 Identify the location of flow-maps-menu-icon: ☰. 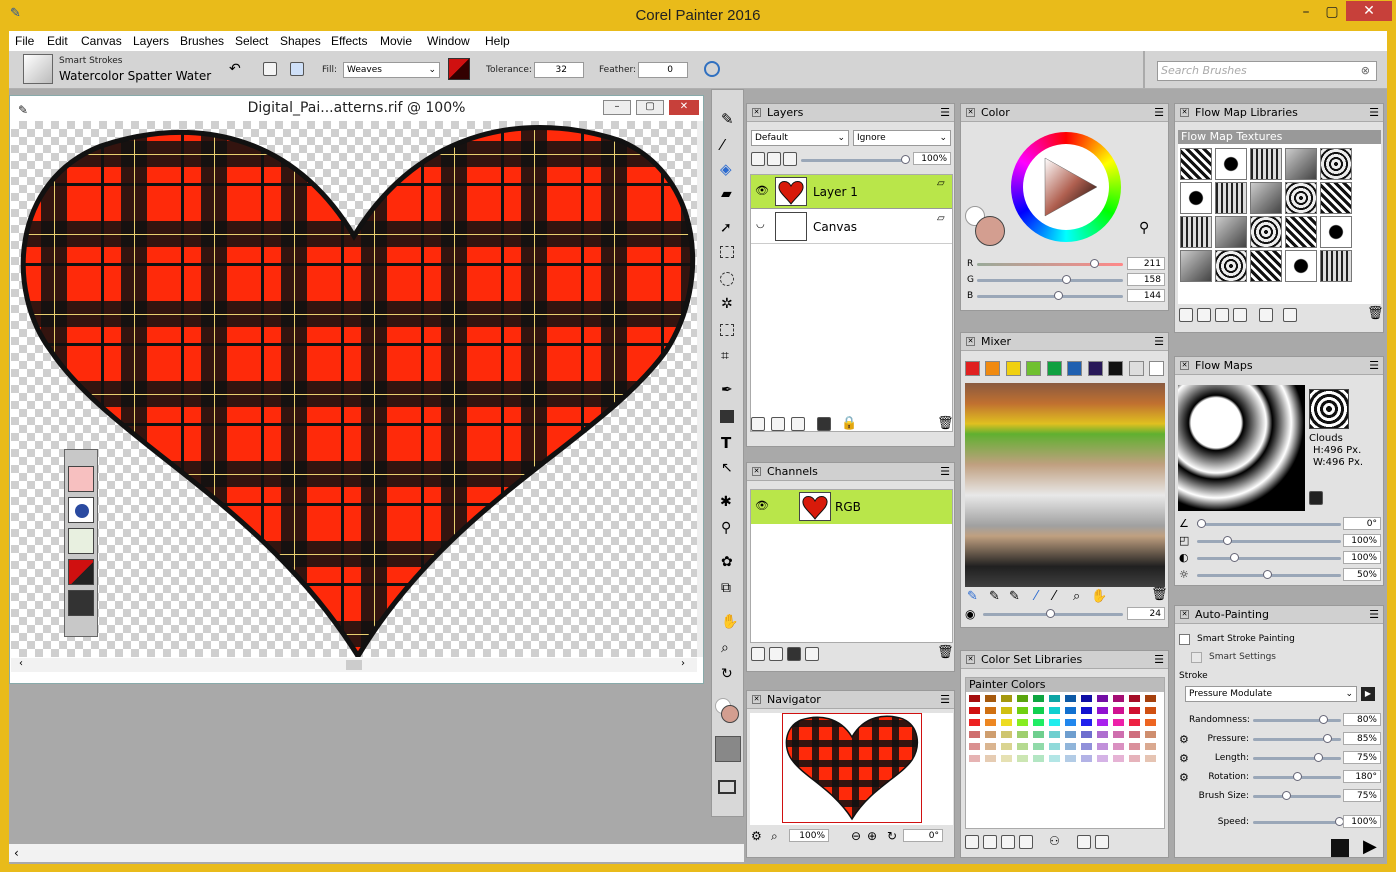
(1374, 366).